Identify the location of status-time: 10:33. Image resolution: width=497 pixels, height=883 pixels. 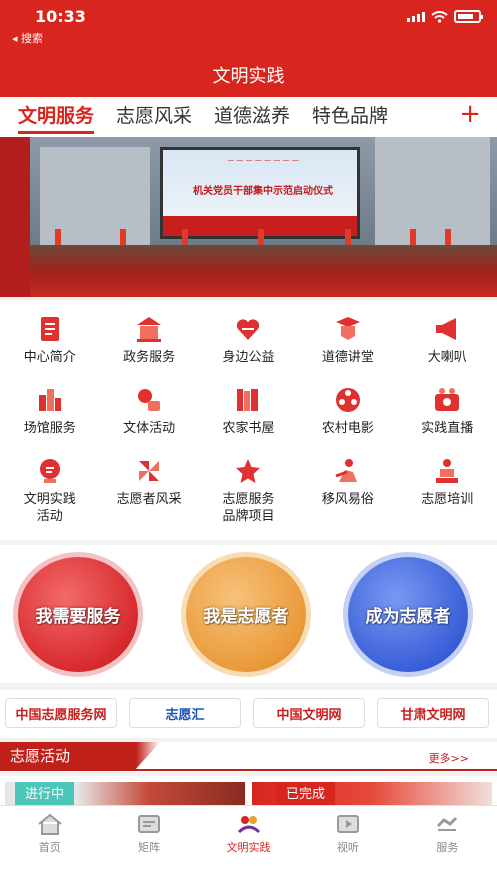
(60, 16).